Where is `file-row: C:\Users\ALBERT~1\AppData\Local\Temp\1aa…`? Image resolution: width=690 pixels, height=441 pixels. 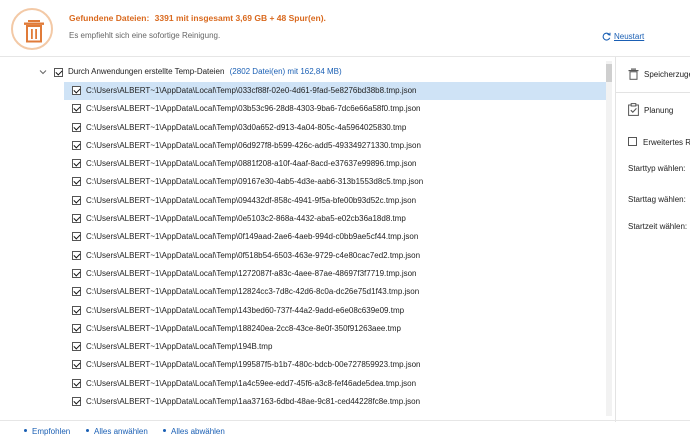 file-row: C:\Users\ALBERT~1\AppData\Local\Temp\1aa… is located at coordinates (306, 402).